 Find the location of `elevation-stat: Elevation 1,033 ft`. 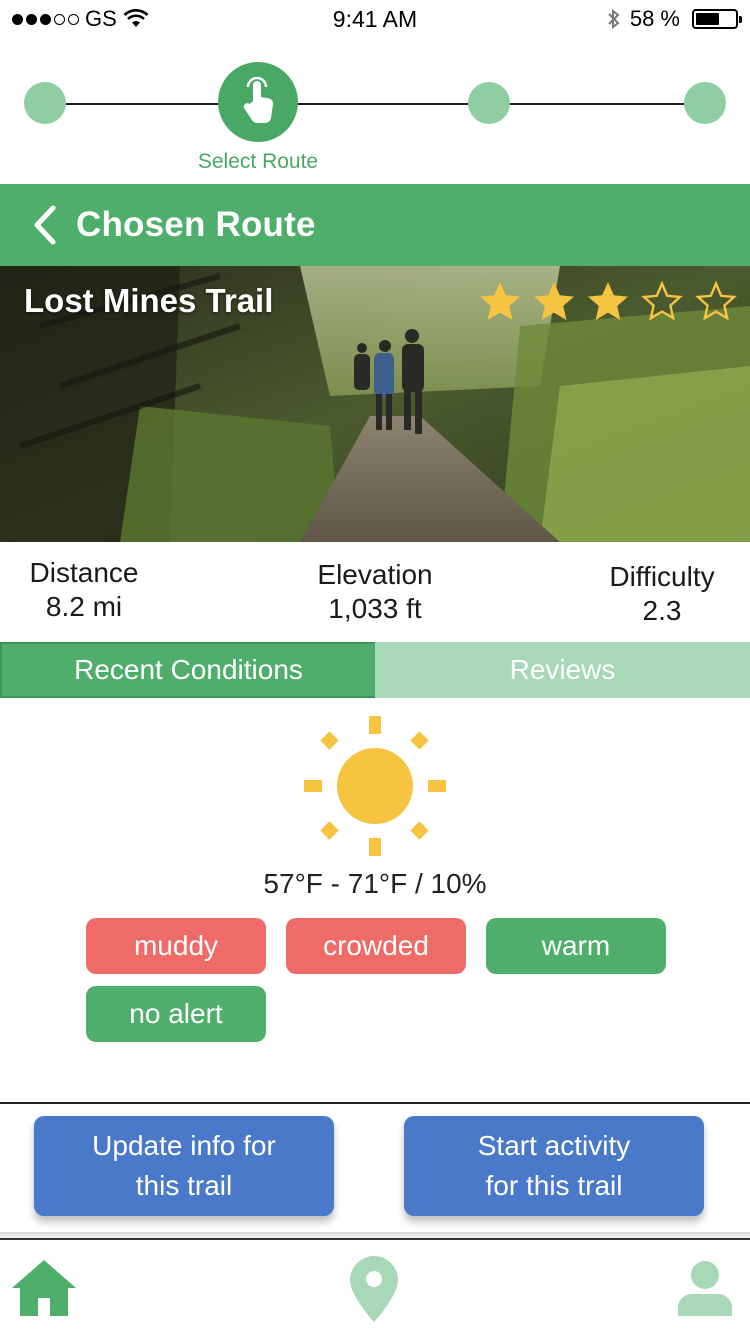

elevation-stat: Elevation 1,033 ft is located at coordinates (375, 592).